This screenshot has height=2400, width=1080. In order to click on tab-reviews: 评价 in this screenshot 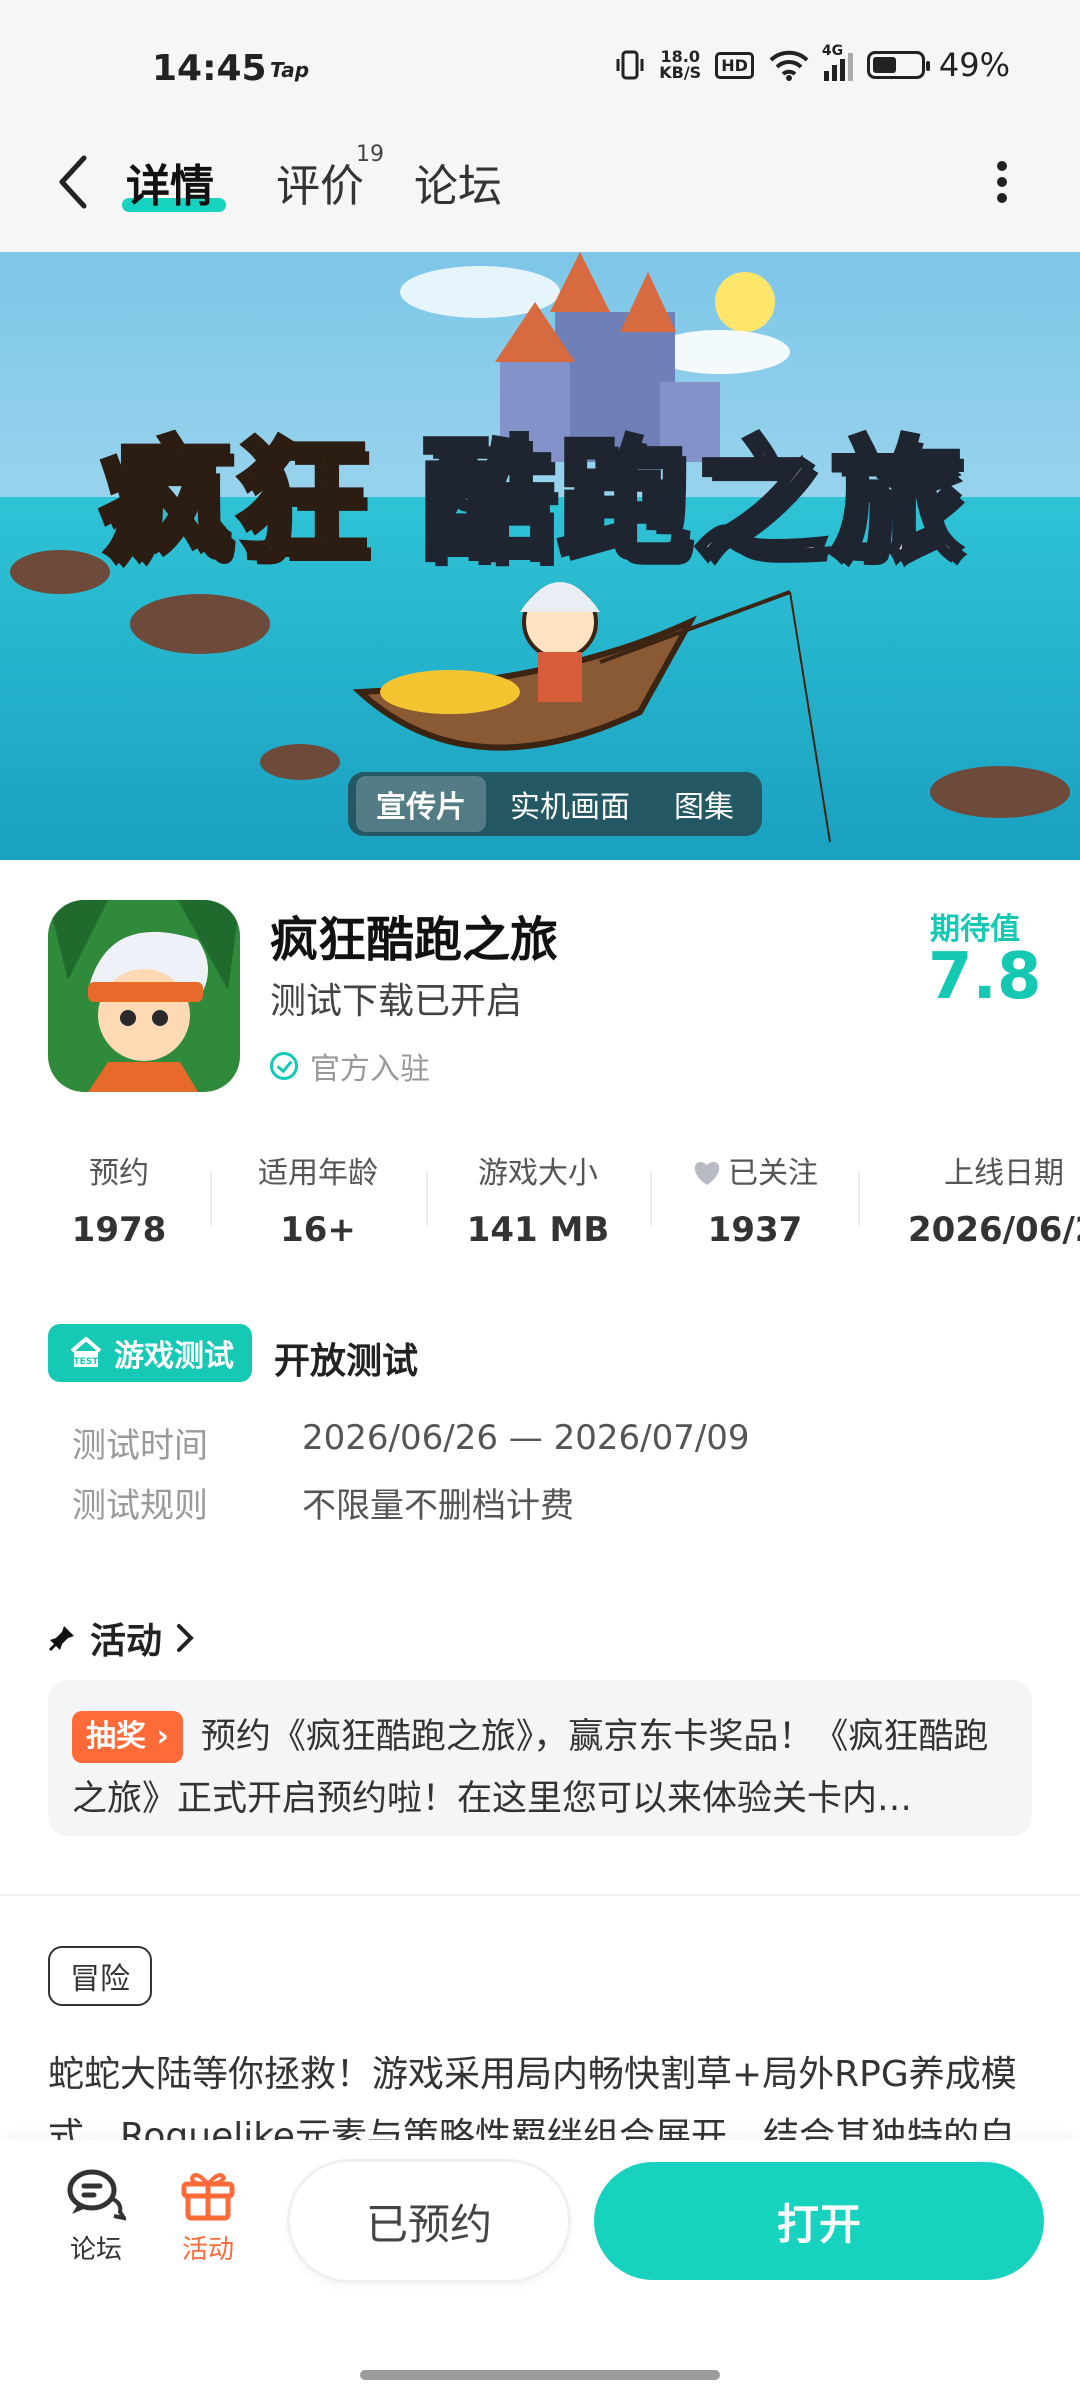, I will do `click(320, 182)`.